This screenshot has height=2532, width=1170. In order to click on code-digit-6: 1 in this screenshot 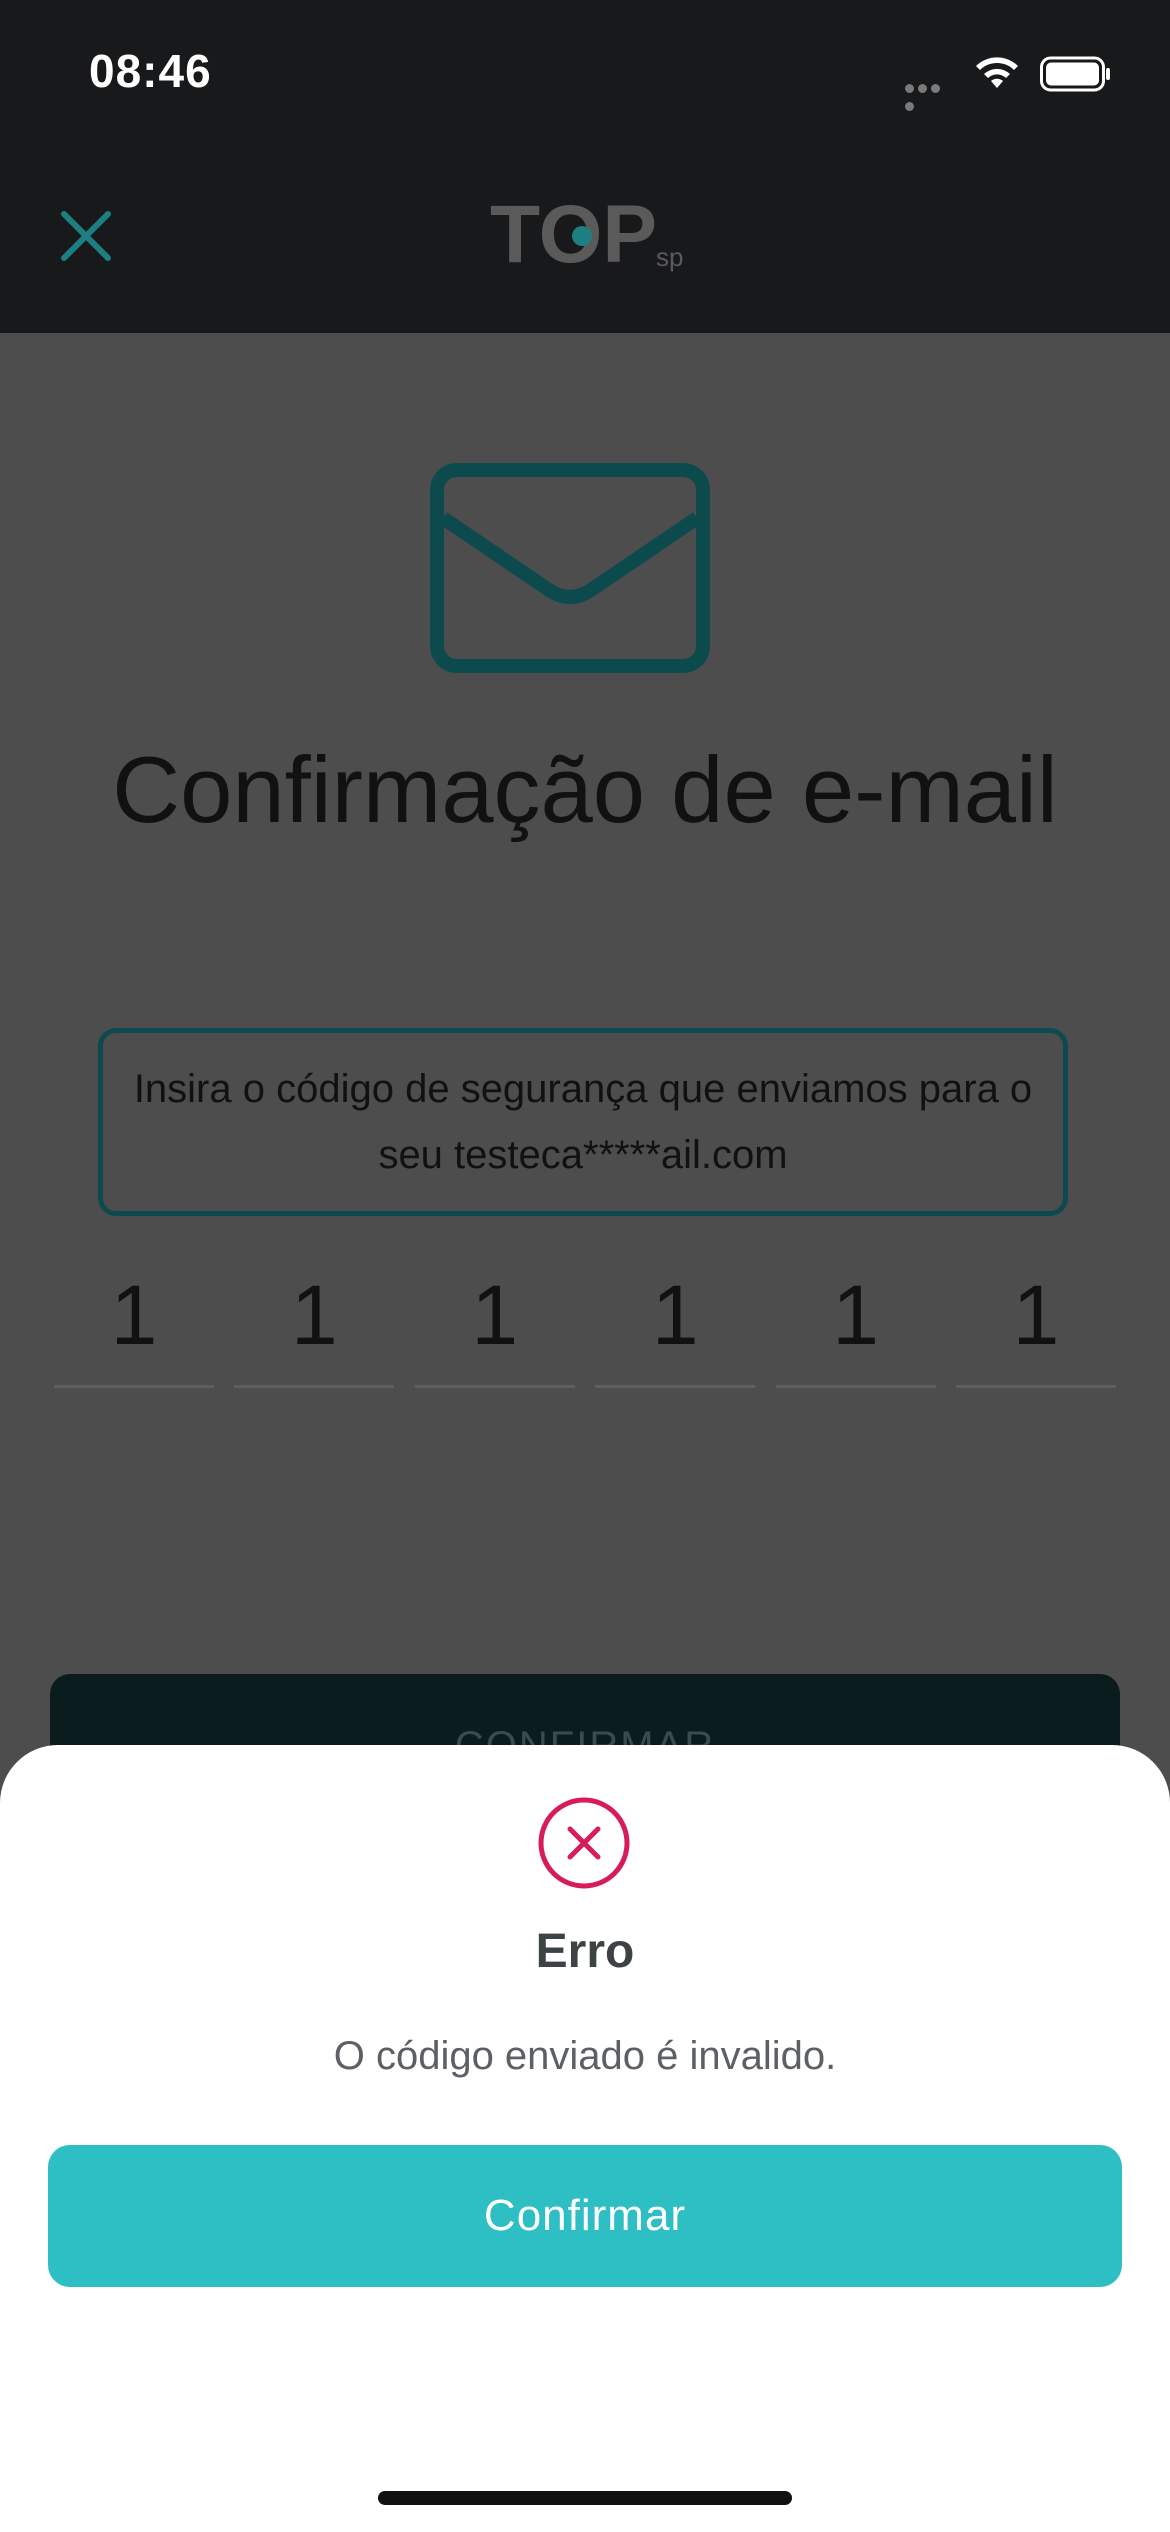, I will do `click(1035, 1319)`.